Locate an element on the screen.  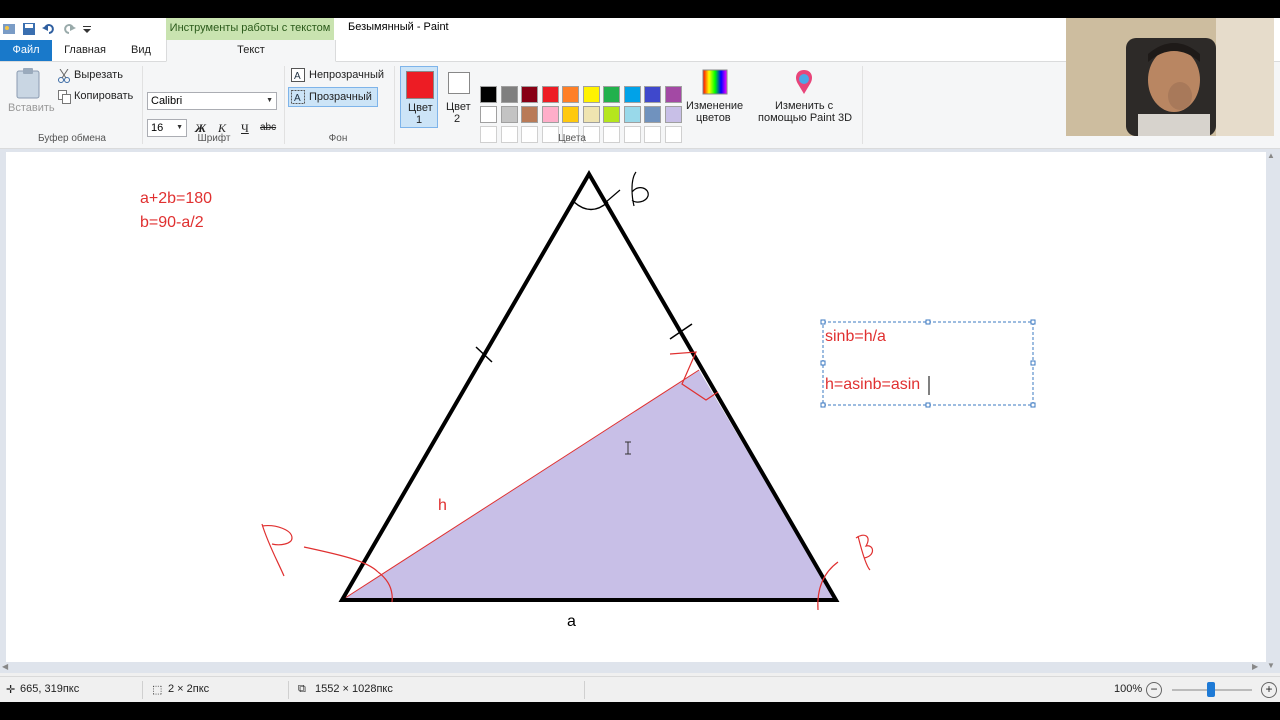
colors-group-label: Цвета is located at coordinates (572, 138).